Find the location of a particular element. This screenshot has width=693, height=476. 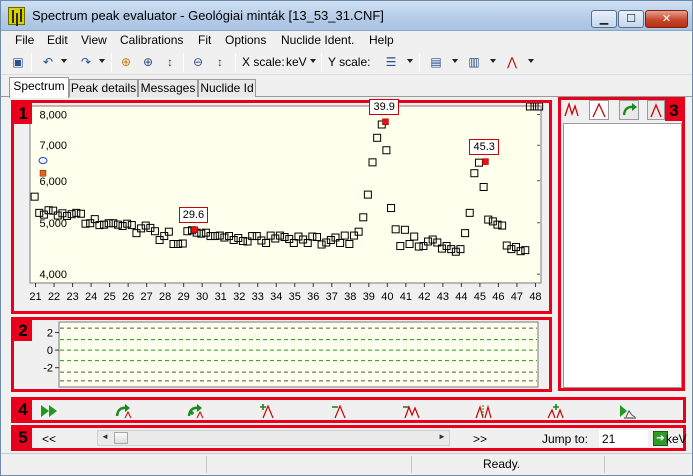

zoom-vertical-icon: ↕ is located at coordinates (170, 62).